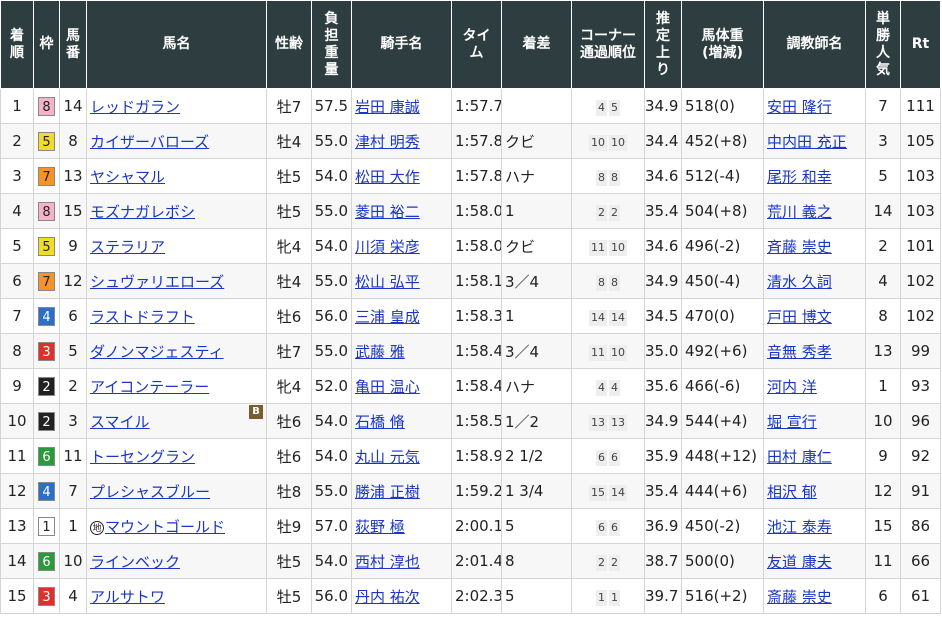 This screenshot has width=942, height=623. I want to click on waku-cell: 4, so click(46, 316).